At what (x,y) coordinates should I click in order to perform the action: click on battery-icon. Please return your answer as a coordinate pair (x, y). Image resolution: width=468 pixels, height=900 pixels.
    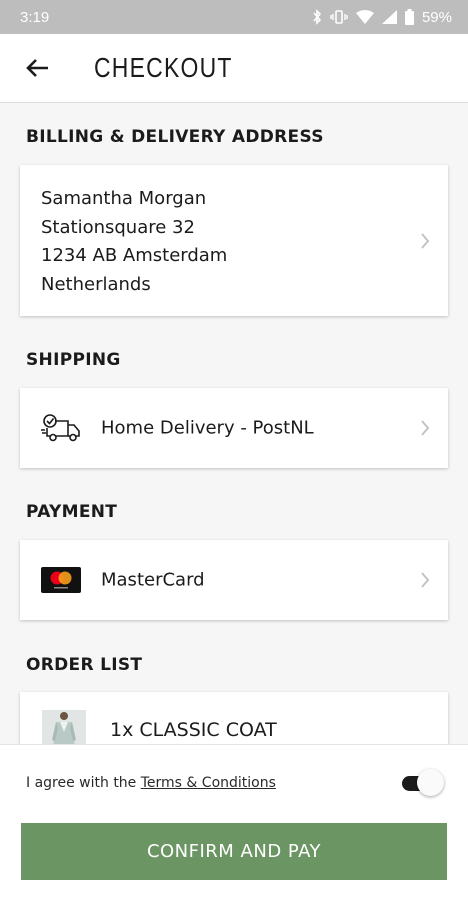
    Looking at the image, I should click on (409, 17).